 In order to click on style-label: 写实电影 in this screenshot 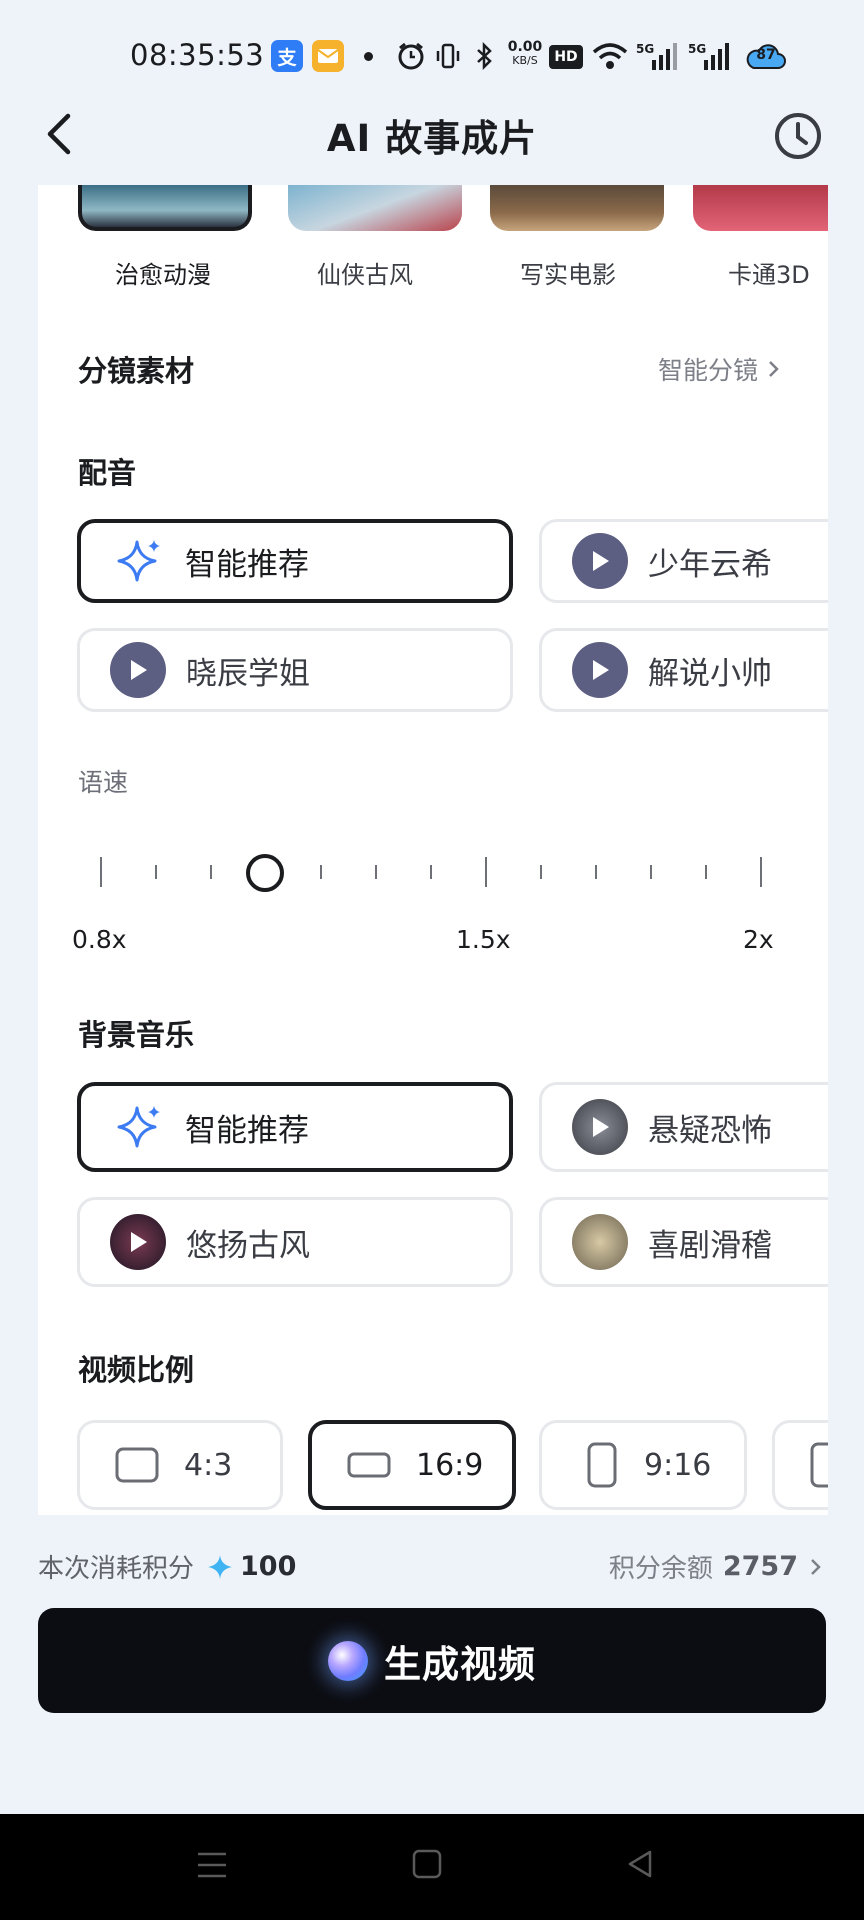, I will do `click(568, 275)`.